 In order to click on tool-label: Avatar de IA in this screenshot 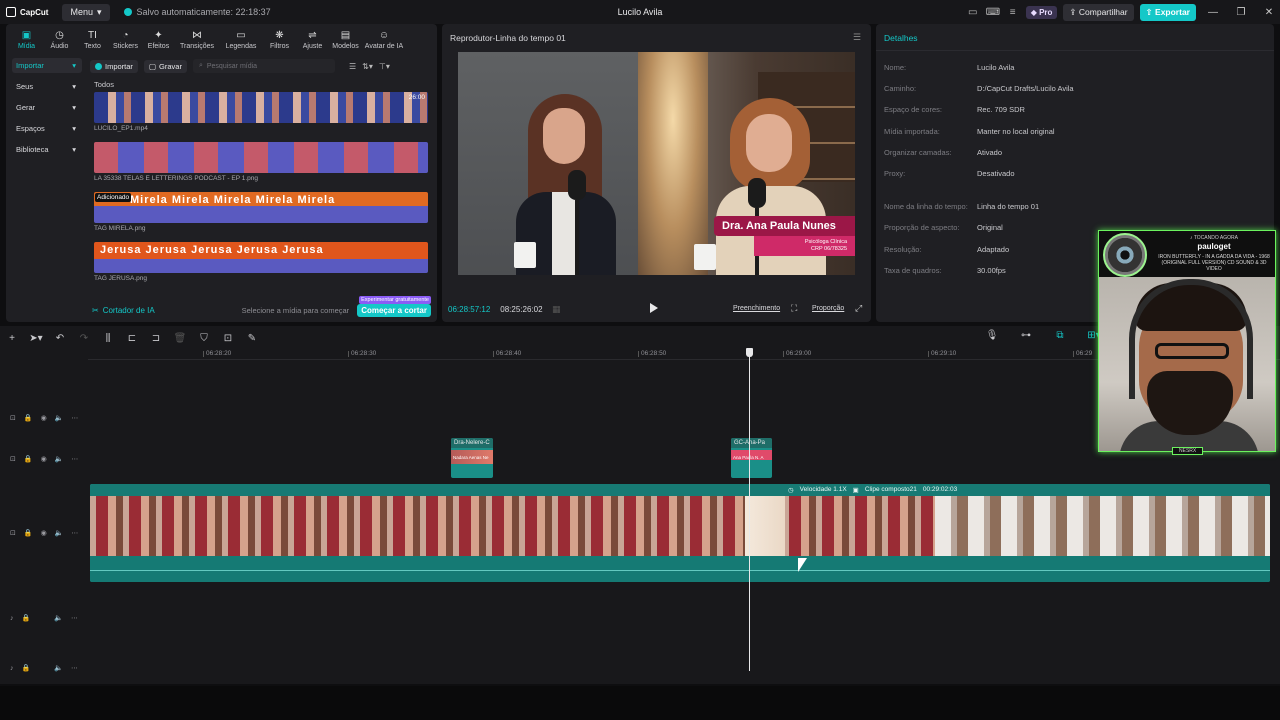, I will do `click(384, 46)`.